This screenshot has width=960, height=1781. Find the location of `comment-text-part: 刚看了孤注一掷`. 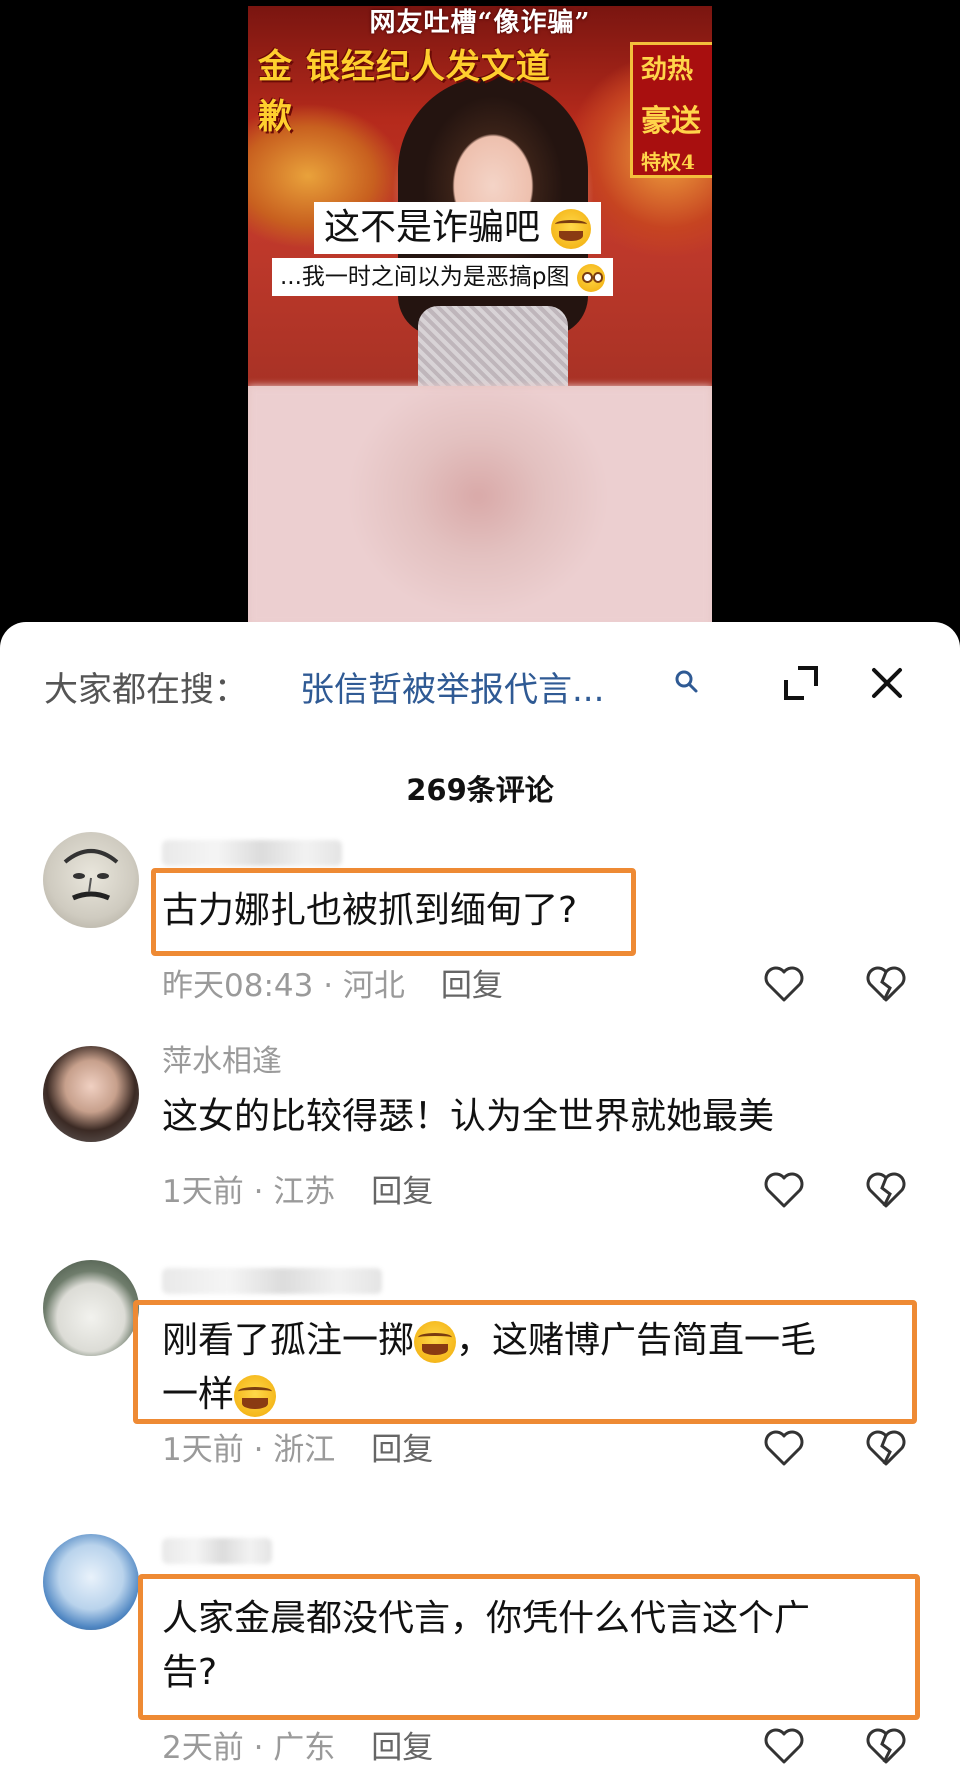

comment-text-part: 刚看了孤注一掷 is located at coordinates (288, 1340).